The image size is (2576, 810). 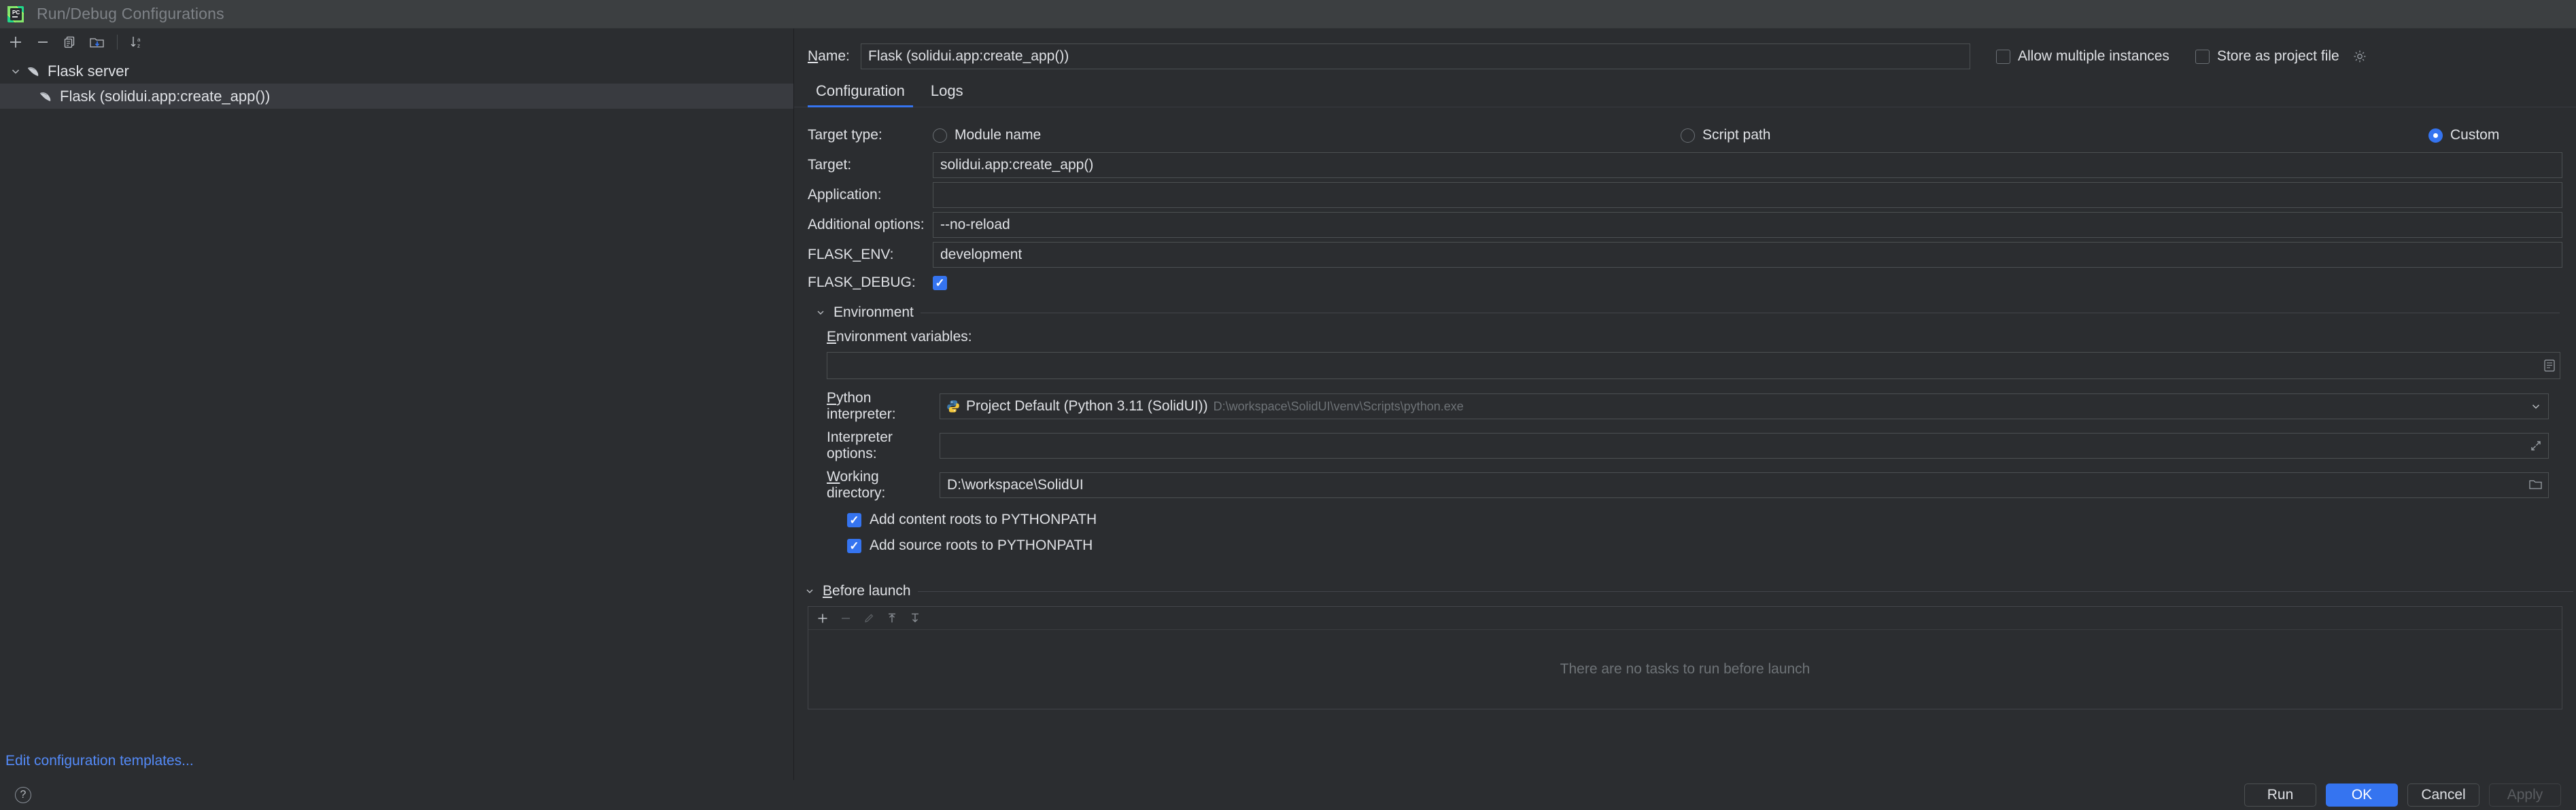 I want to click on interpreter-options-row: Interpreter options:, so click(x=1694, y=446).